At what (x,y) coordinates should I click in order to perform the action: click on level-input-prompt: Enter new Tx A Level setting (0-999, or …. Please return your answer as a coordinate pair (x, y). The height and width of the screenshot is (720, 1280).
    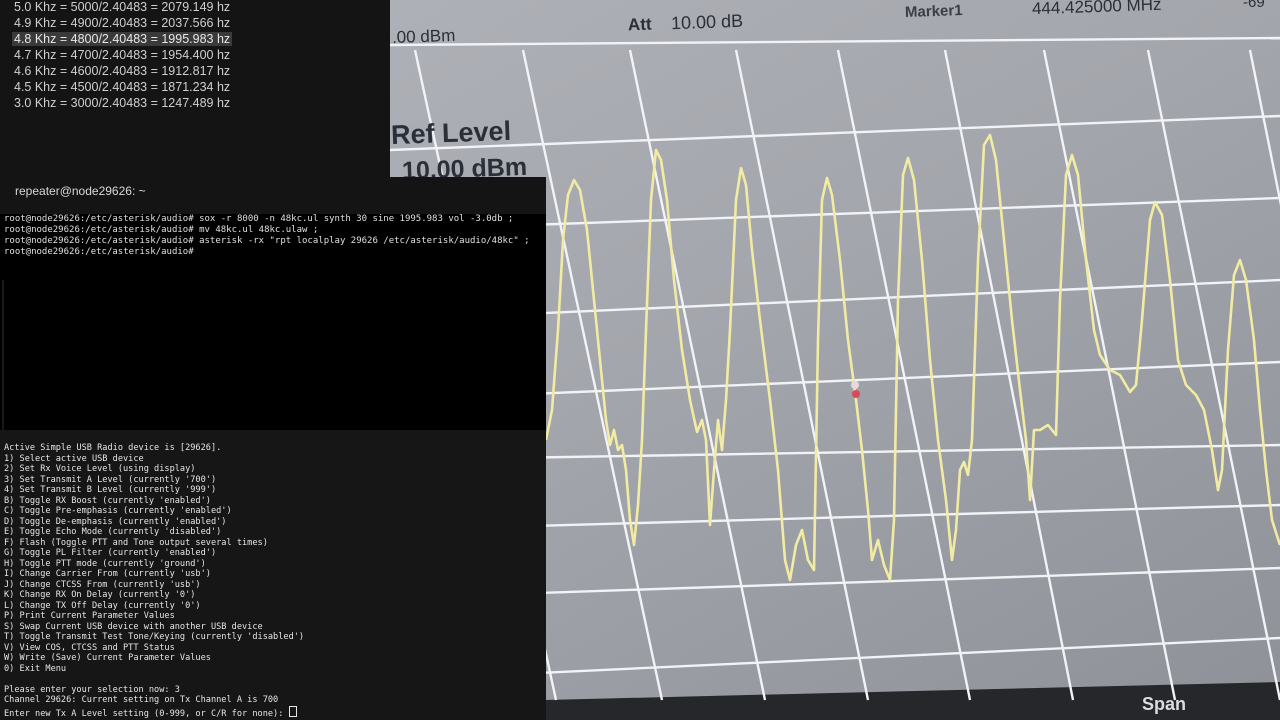
    Looking at the image, I should click on (146, 713).